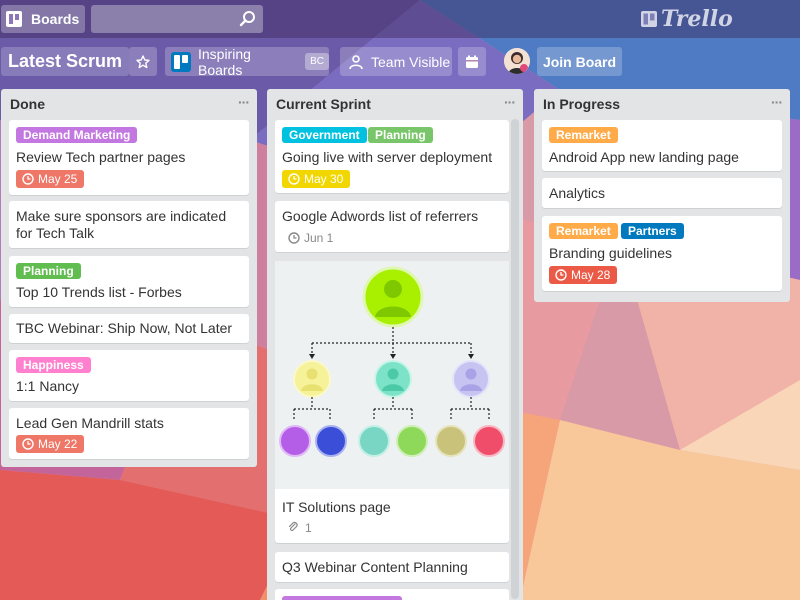 Image resolution: width=800 pixels, height=600 pixels. I want to click on boards-button: Boards, so click(43, 19).